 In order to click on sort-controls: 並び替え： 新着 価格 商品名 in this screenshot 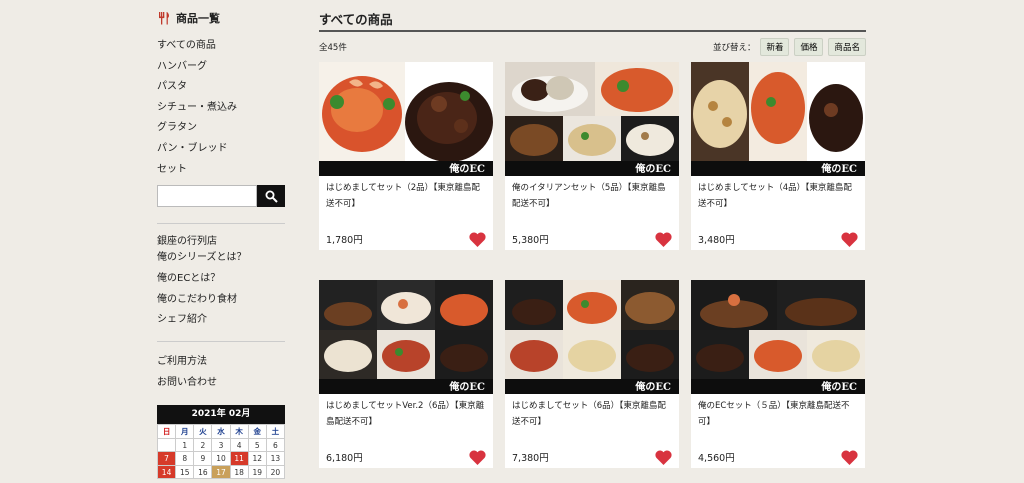, I will do `click(789, 47)`.